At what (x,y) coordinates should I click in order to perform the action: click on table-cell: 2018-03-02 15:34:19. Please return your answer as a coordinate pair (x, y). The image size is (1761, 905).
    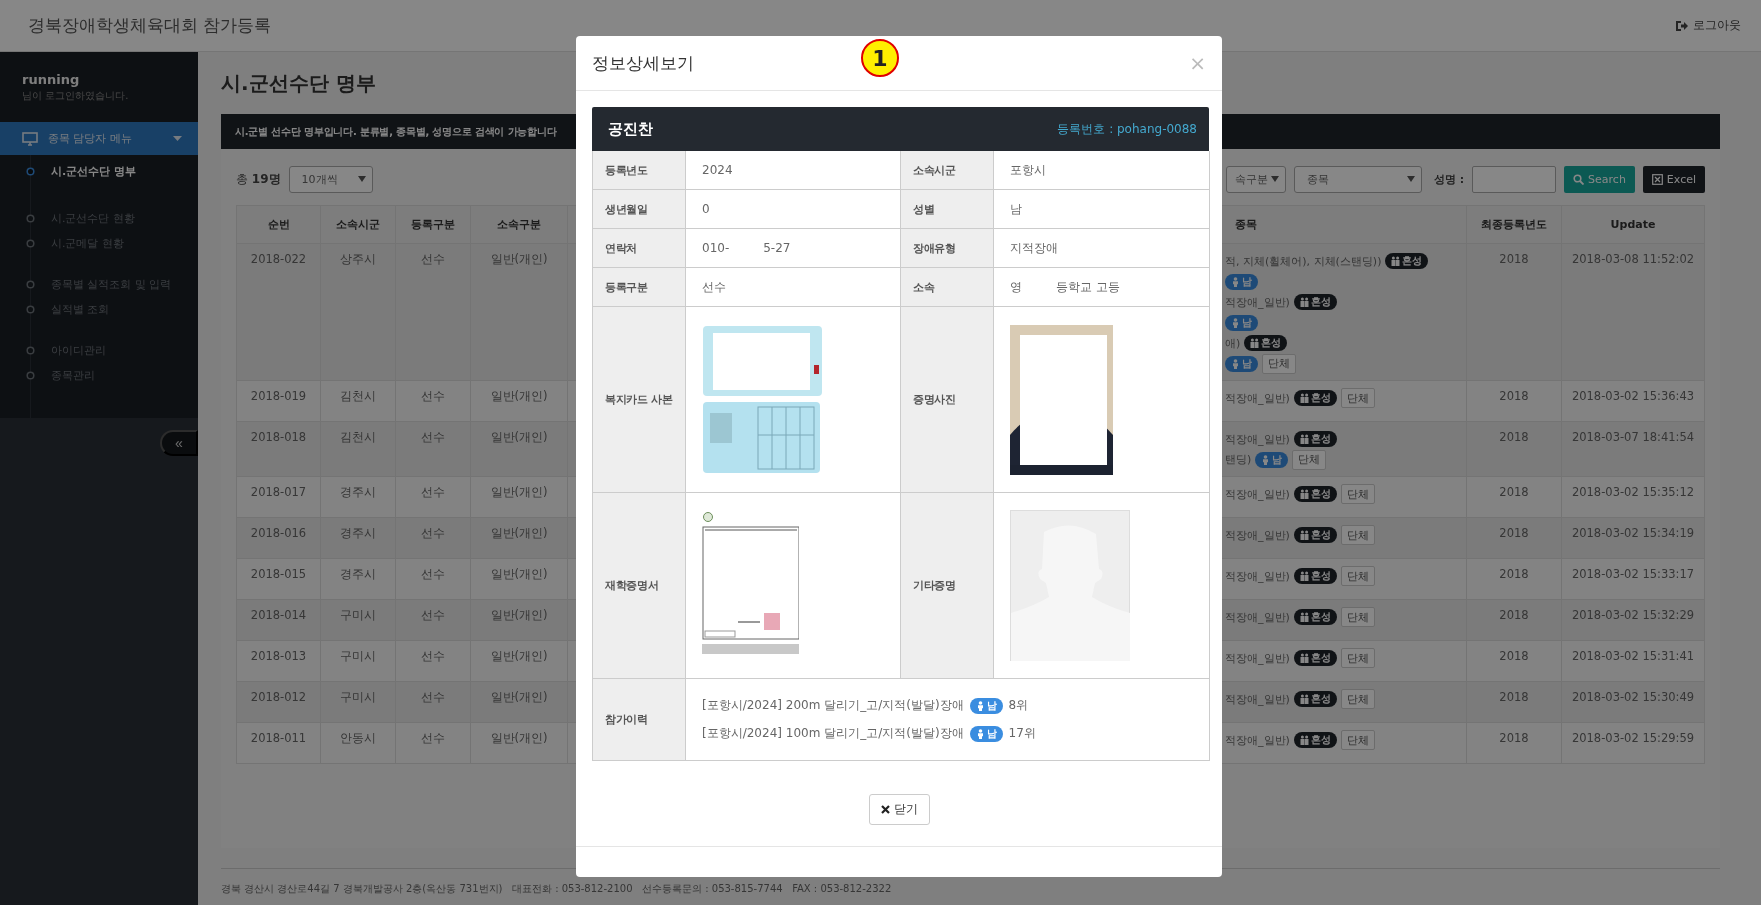
    Looking at the image, I should click on (1633, 538).